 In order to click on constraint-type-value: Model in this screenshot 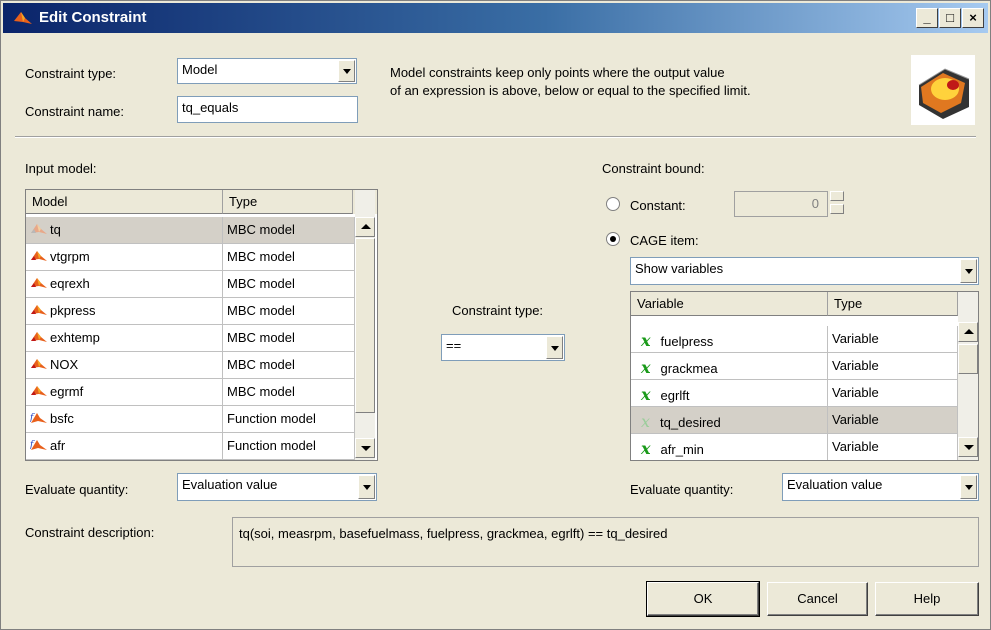, I will do `click(200, 69)`.